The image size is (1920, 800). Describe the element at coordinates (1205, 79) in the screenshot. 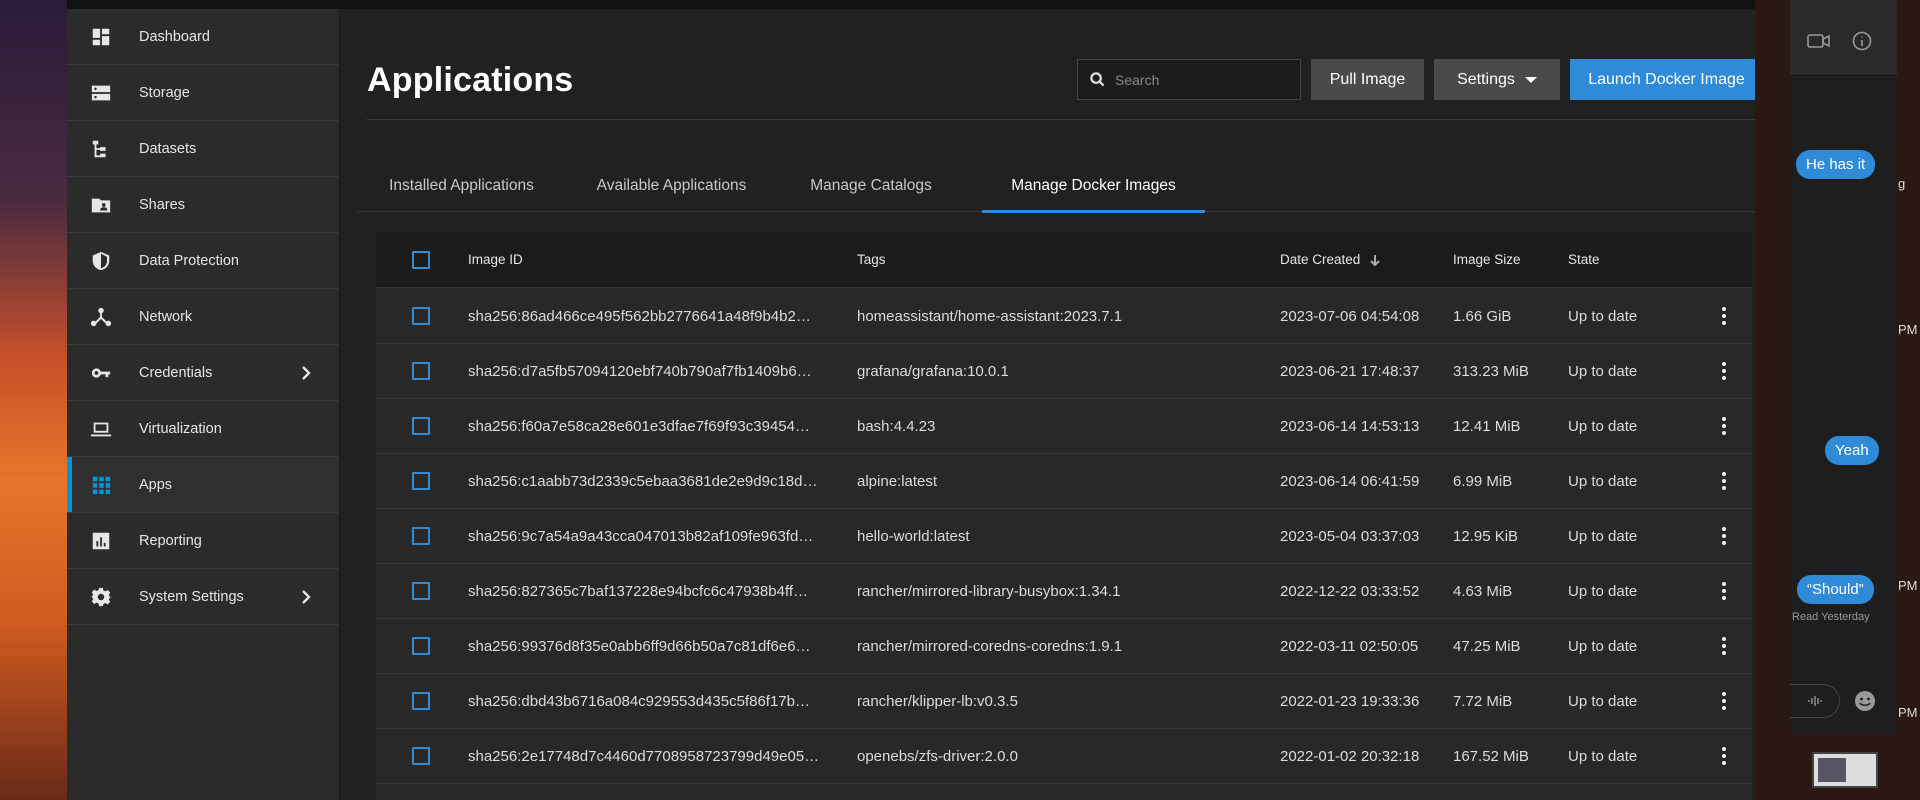

I see `search-input` at that location.